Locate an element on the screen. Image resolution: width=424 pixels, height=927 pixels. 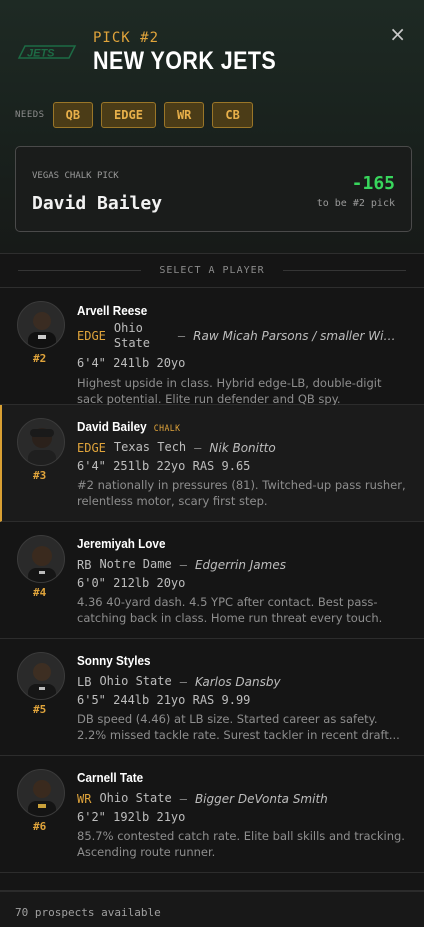
player-school: Texas Tech is located at coordinates (150, 447).